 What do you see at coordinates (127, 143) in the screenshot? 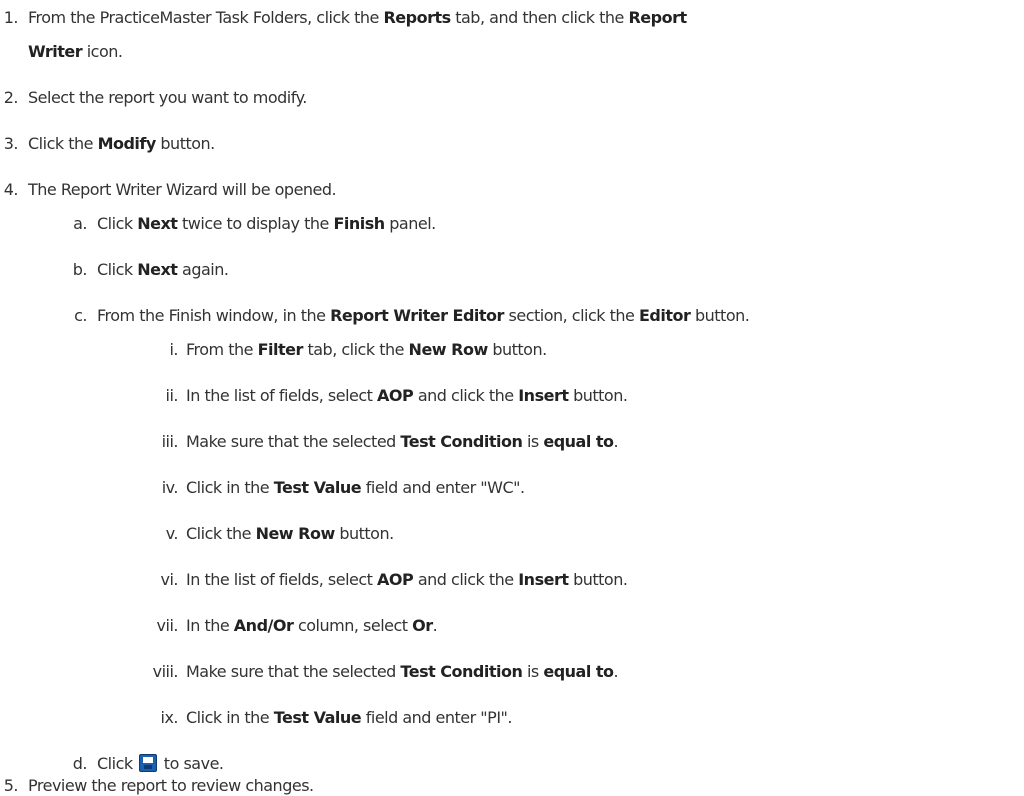
I see `bold-term: Modify` at bounding box center [127, 143].